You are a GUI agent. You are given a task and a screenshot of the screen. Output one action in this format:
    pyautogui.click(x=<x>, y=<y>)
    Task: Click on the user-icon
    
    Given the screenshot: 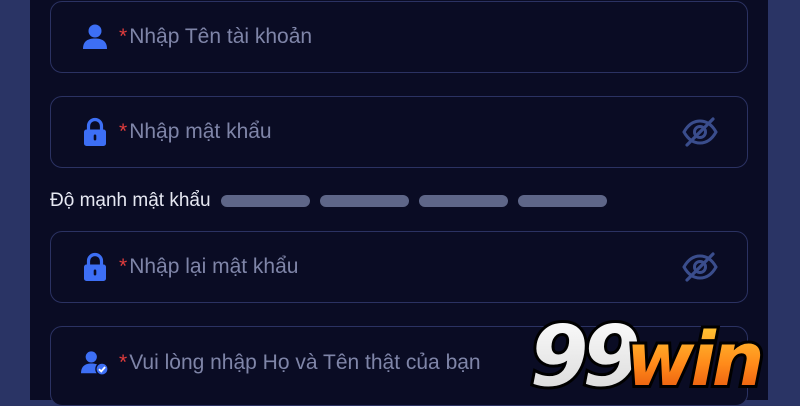 What is the action you would take?
    pyautogui.click(x=95, y=37)
    